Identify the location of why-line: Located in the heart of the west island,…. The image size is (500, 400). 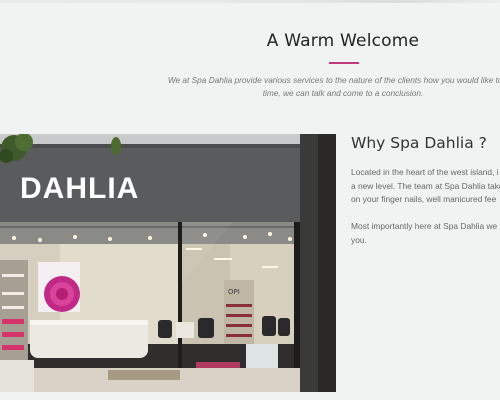
(425, 172).